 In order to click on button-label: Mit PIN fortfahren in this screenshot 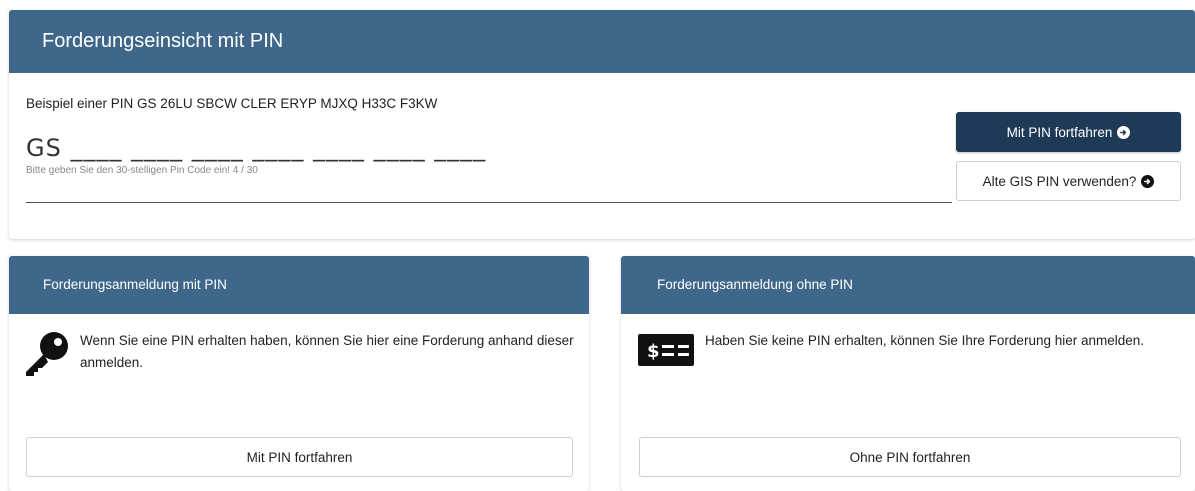, I will do `click(299, 457)`.